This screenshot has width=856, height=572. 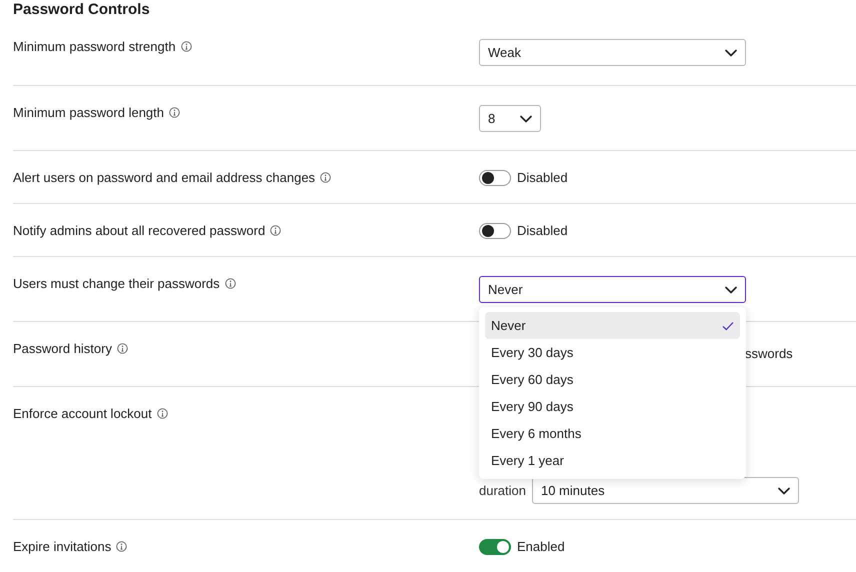 I want to click on menu-option: Every 6 months, so click(x=612, y=433).